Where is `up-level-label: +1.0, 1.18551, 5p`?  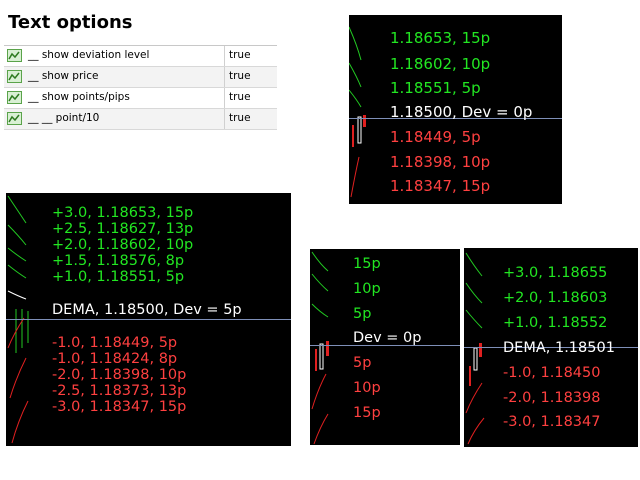
up-level-label: +1.0, 1.18551, 5p is located at coordinates (118, 277).